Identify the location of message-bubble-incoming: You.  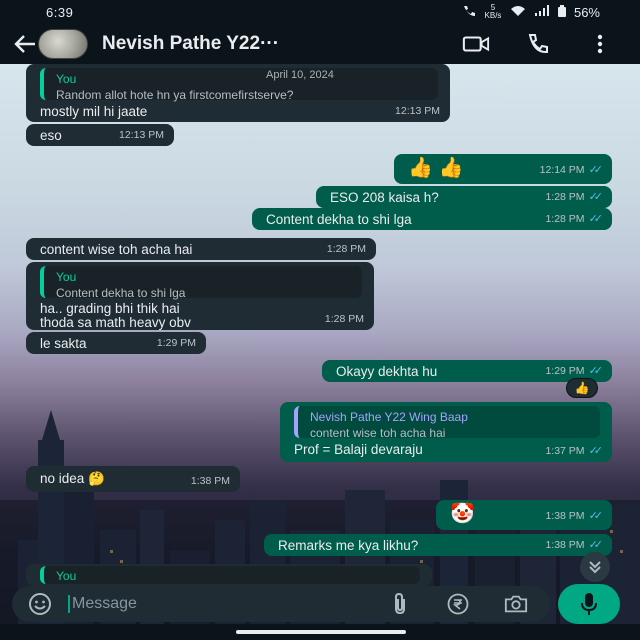
(229, 575).